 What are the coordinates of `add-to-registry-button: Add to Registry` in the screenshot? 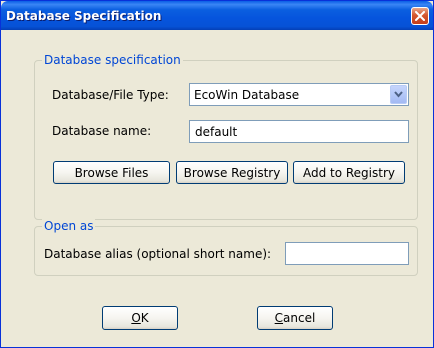 It's located at (349, 172).